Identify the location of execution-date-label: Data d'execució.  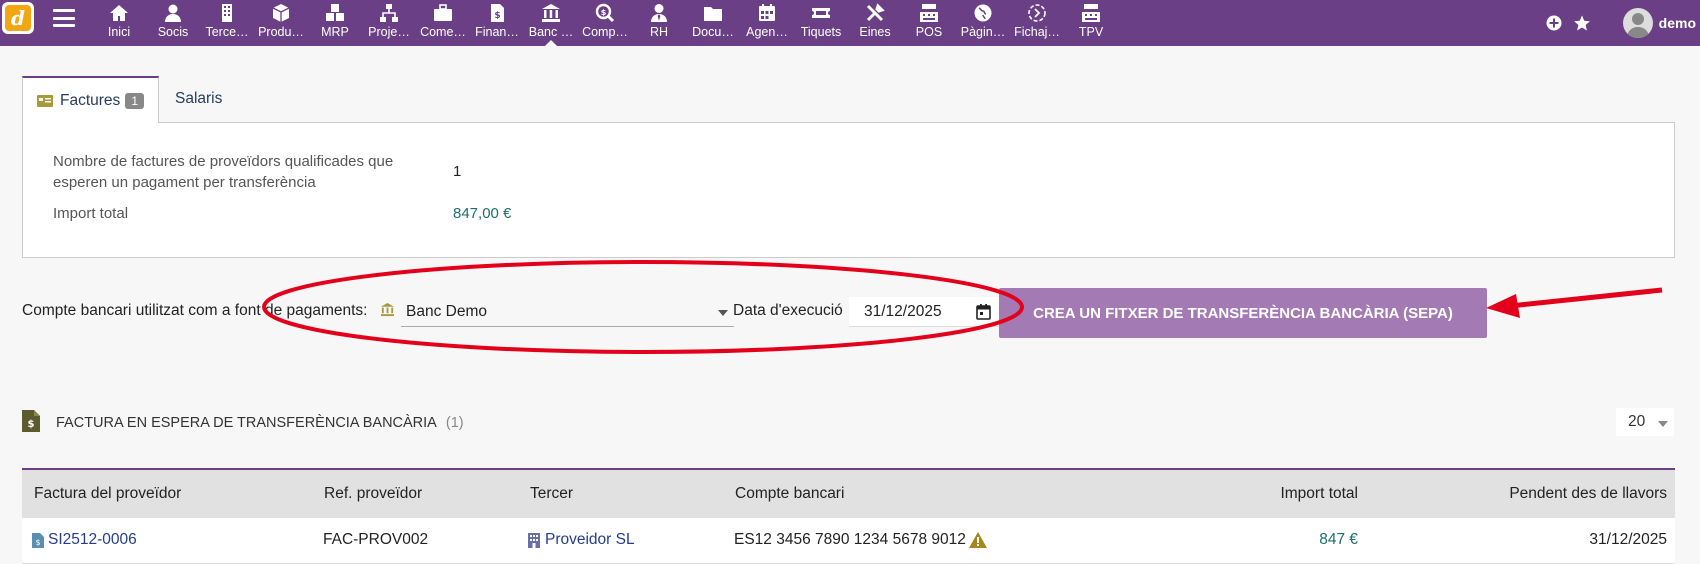
(788, 310).